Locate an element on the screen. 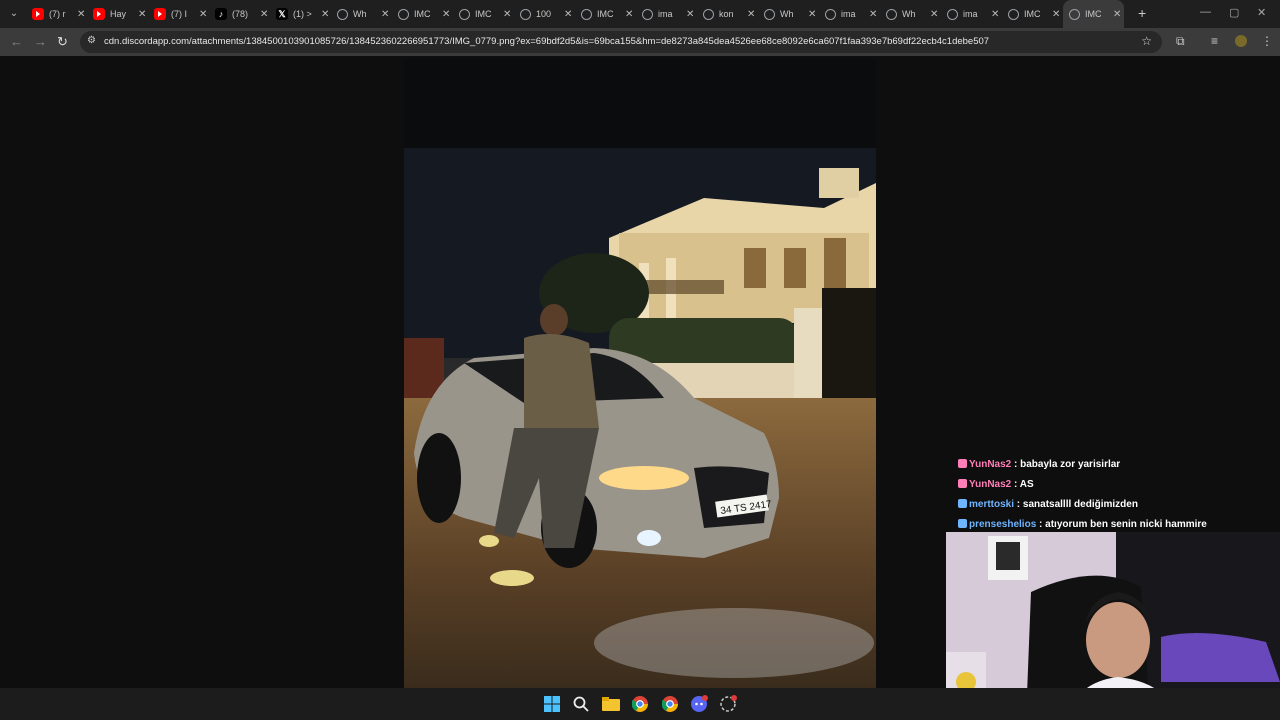  tab: 100 ✕ is located at coordinates (544, 14).